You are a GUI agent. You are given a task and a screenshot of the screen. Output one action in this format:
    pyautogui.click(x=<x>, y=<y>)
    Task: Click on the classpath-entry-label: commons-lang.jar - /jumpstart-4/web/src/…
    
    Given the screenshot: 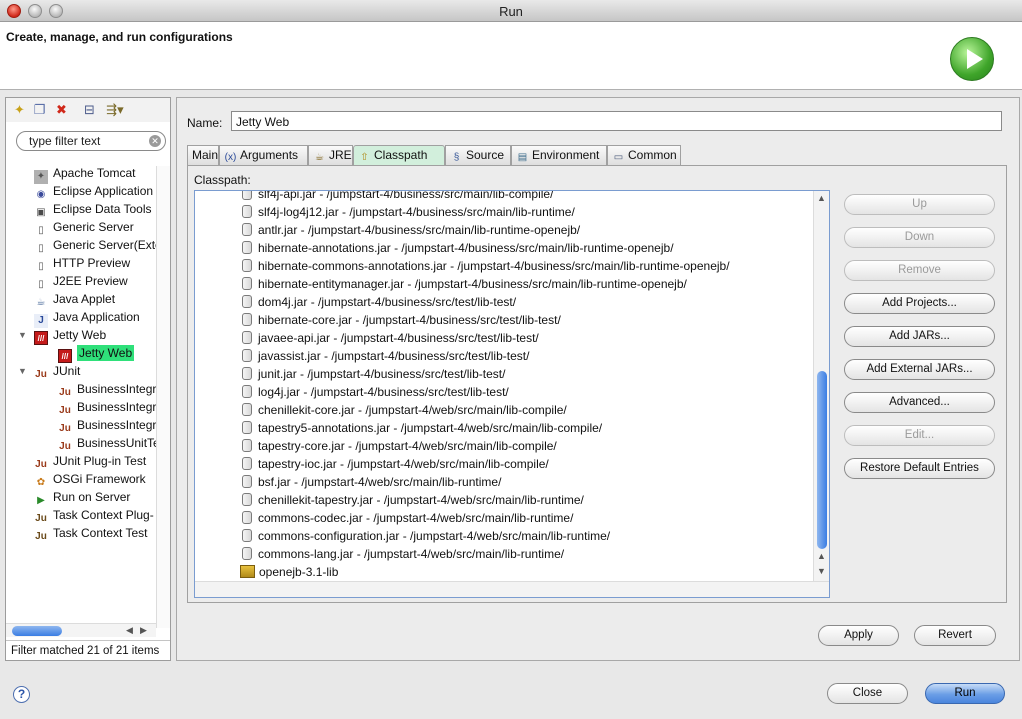 What is the action you would take?
    pyautogui.click(x=411, y=554)
    